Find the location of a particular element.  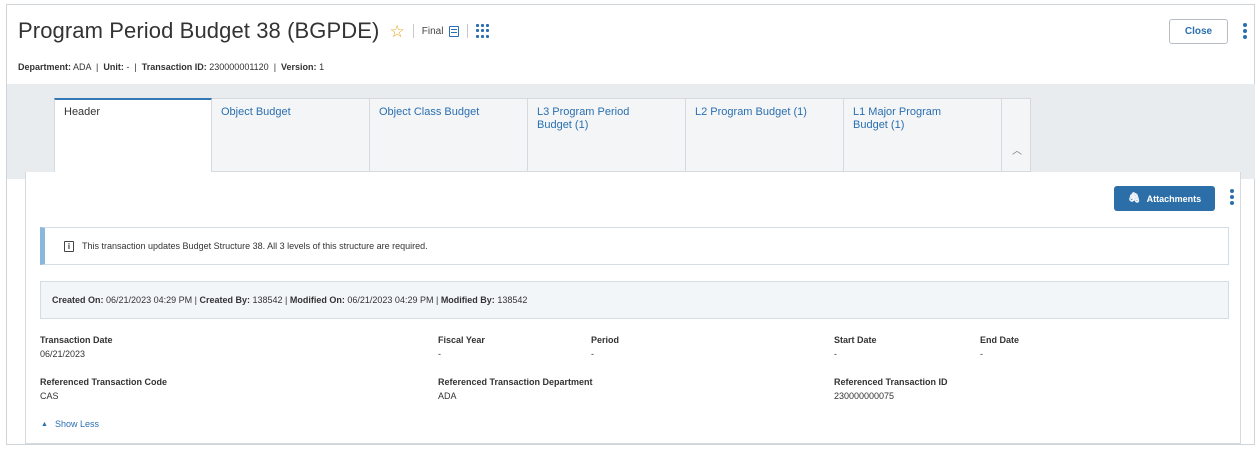

panel-more-options-icon is located at coordinates (1232, 198).